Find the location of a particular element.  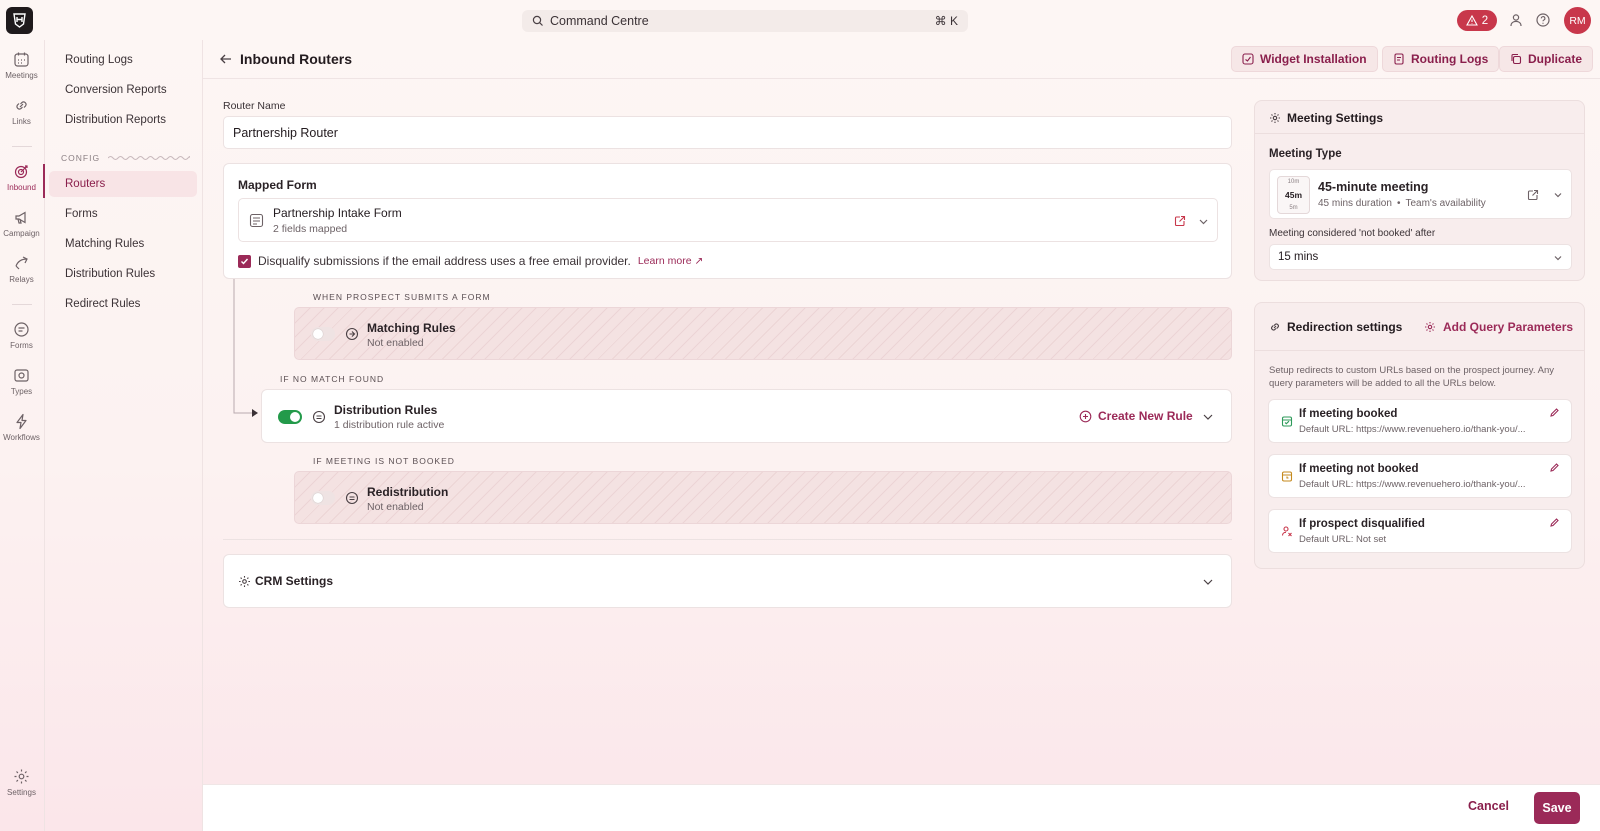

duplicate-button: Duplicate is located at coordinates (1546, 59).